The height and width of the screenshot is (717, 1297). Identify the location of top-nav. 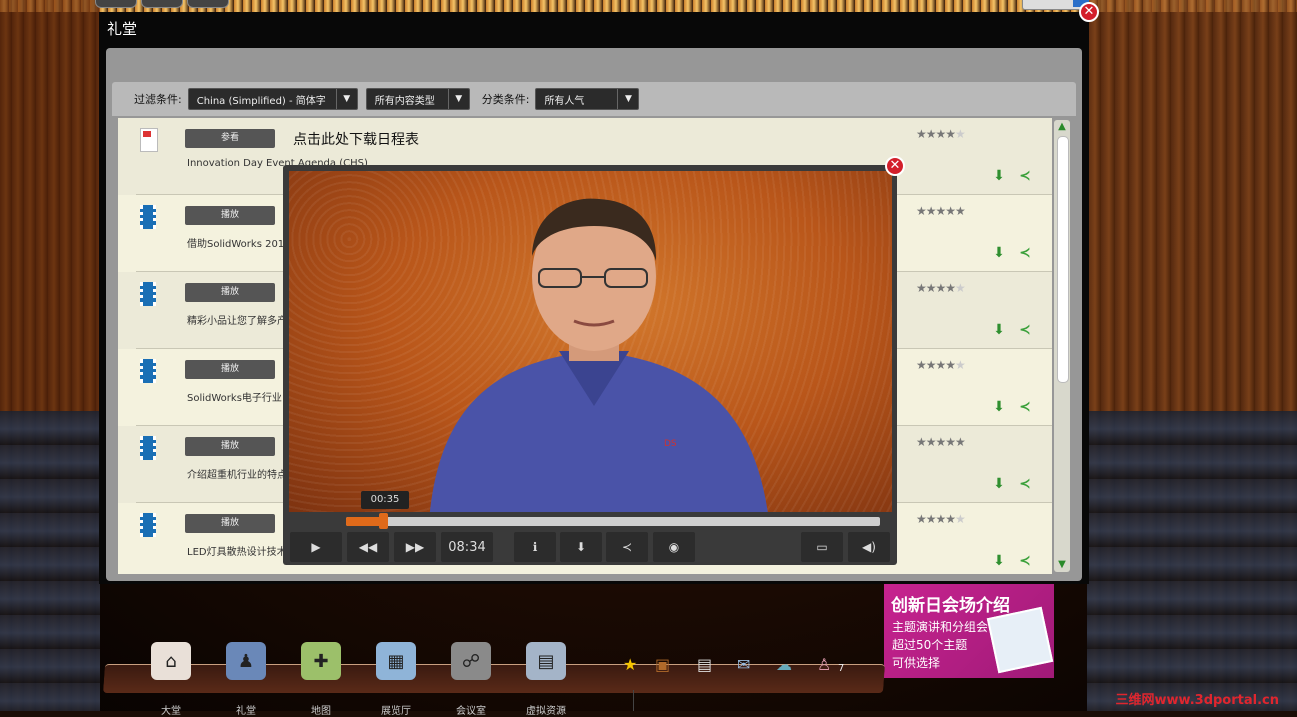
(162, 4).